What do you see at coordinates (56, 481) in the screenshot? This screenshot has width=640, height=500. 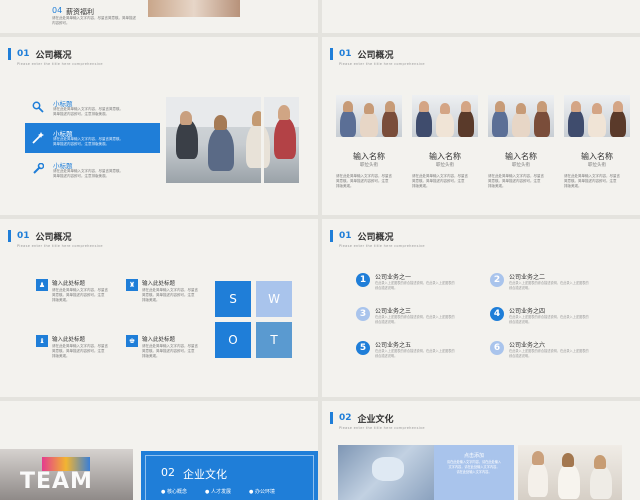 I see `team-text: TEAM` at bounding box center [56, 481].